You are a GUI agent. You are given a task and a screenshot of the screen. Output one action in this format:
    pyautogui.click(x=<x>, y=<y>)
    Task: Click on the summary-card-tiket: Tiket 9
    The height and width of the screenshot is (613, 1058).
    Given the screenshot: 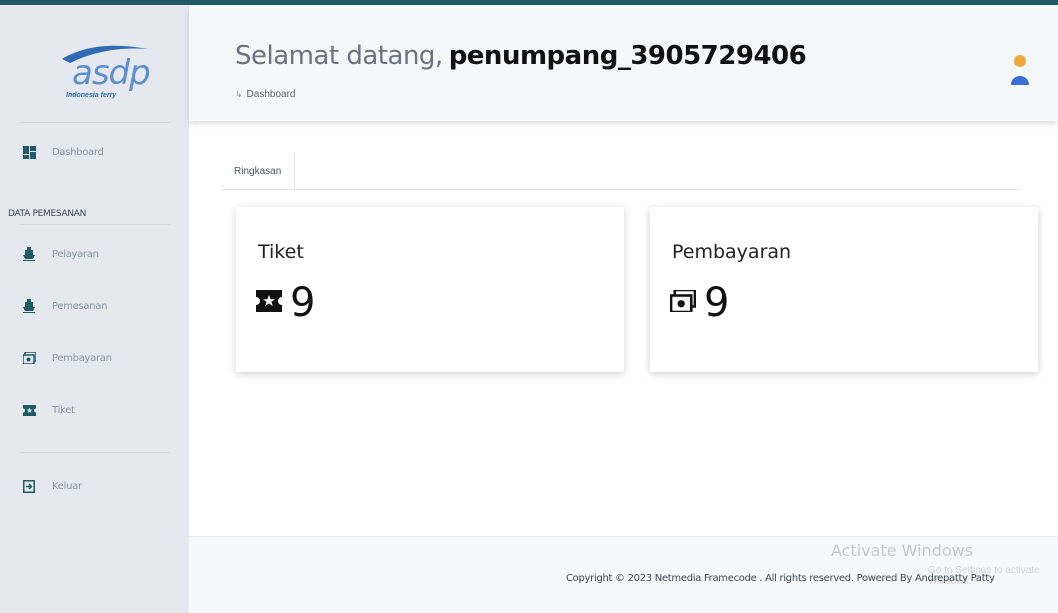 What is the action you would take?
    pyautogui.click(x=430, y=289)
    